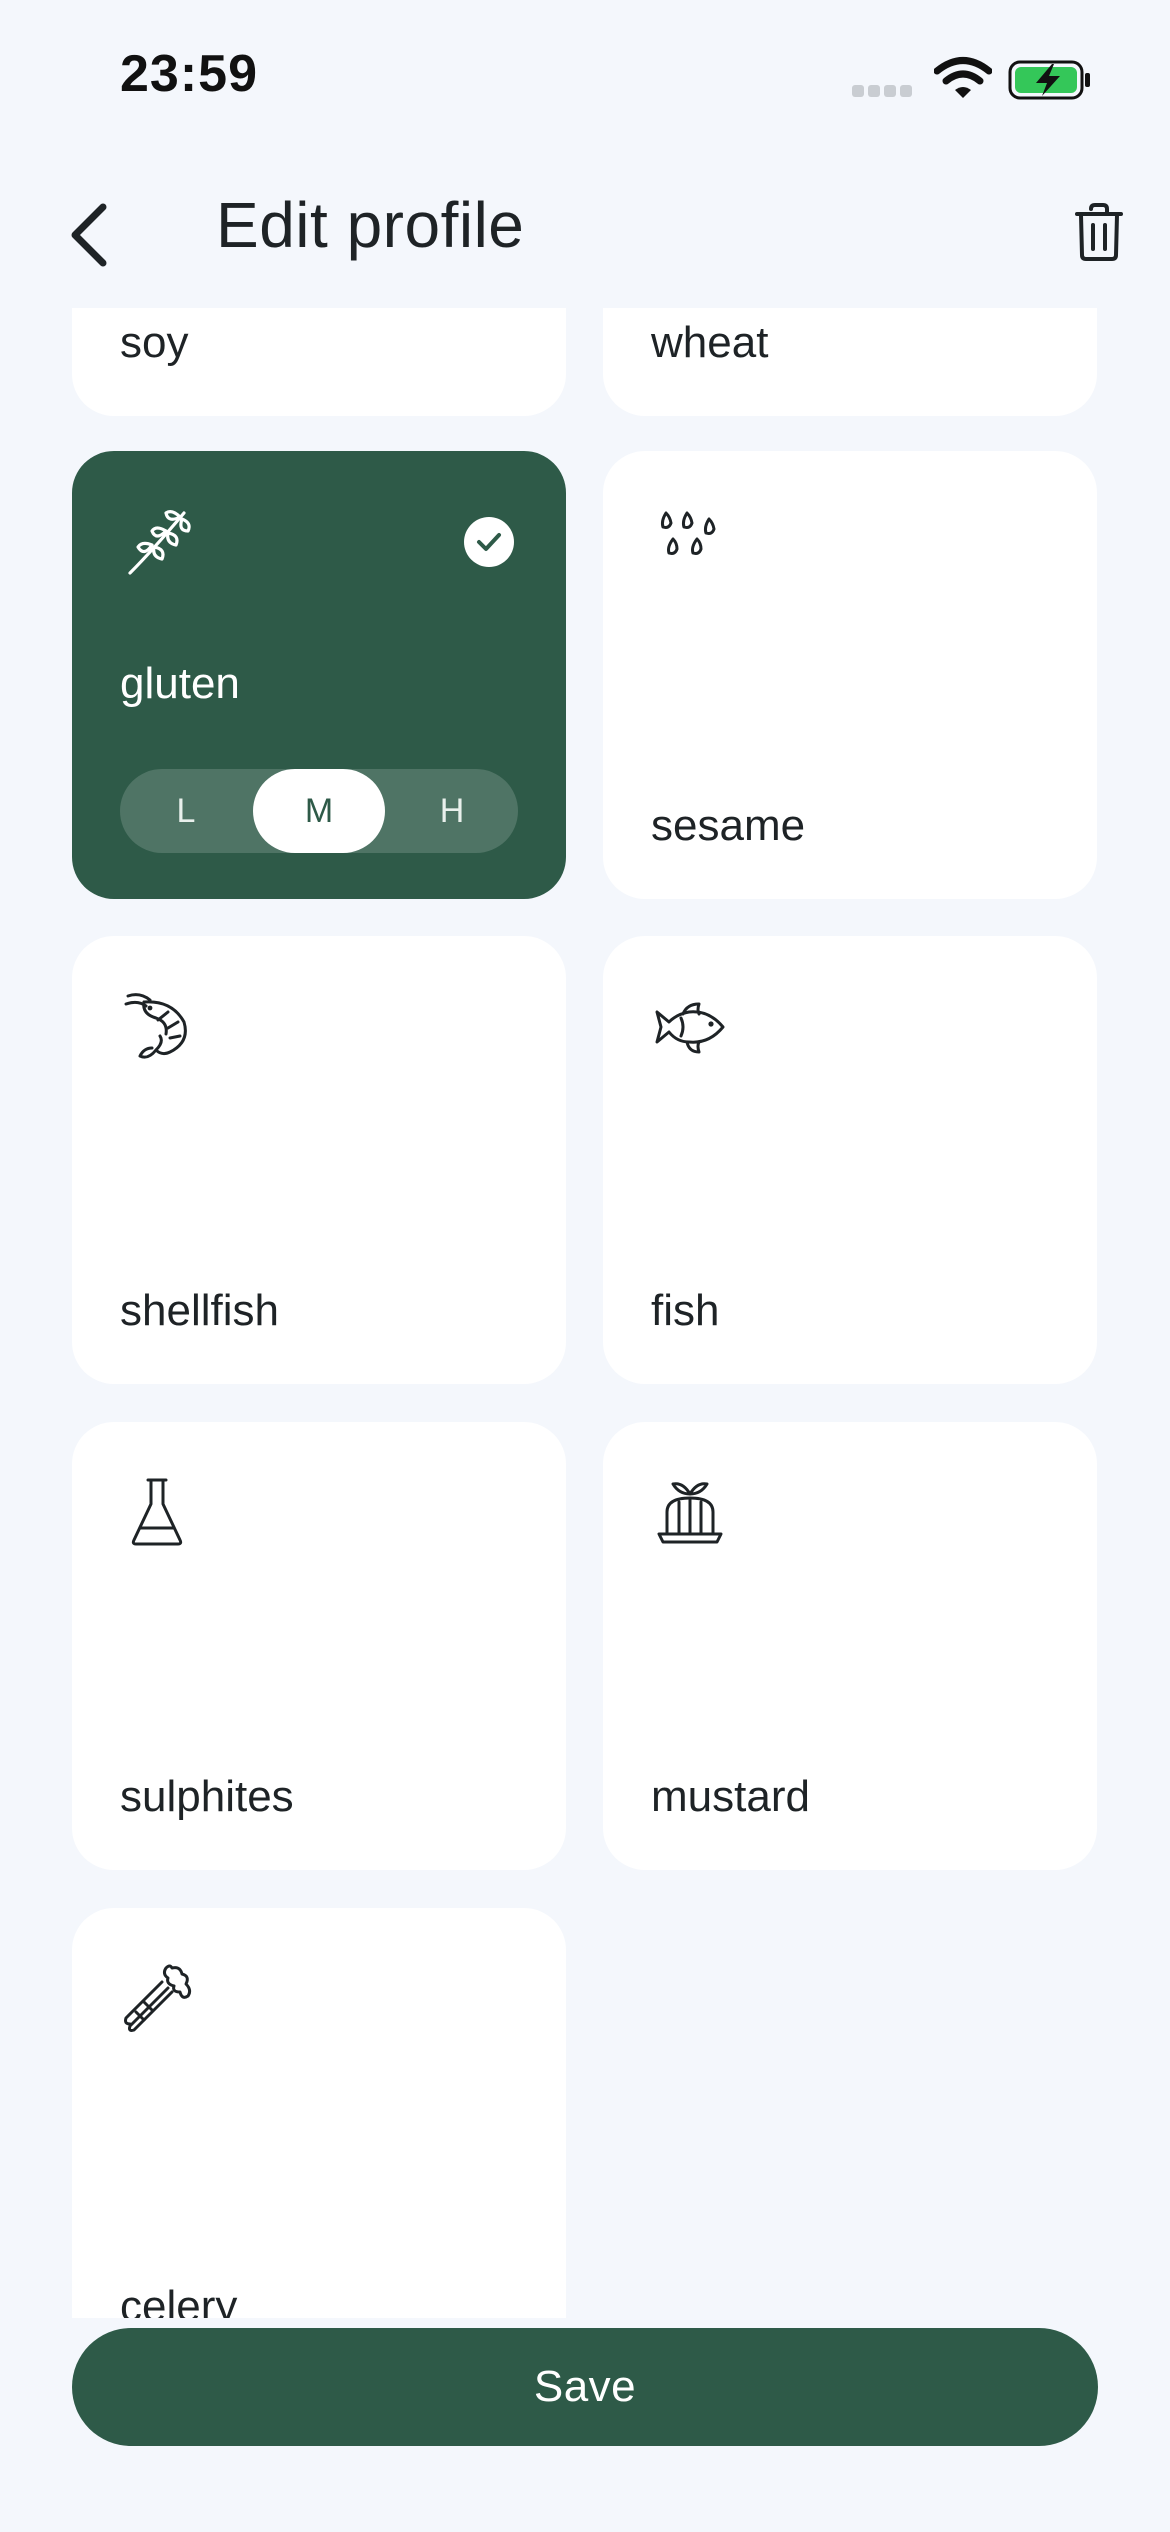  I want to click on allergen-label: celery, so click(179, 2300).